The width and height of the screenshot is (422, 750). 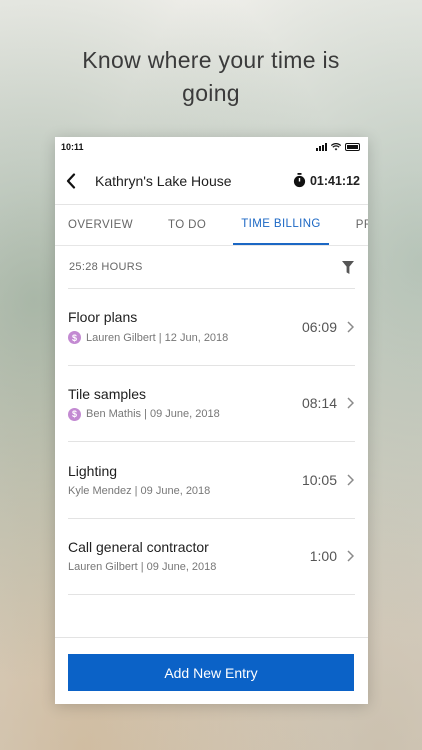 I want to click on entry-meta: $ Lauren Gilbert | 12 Jun, 2018, so click(x=185, y=338).